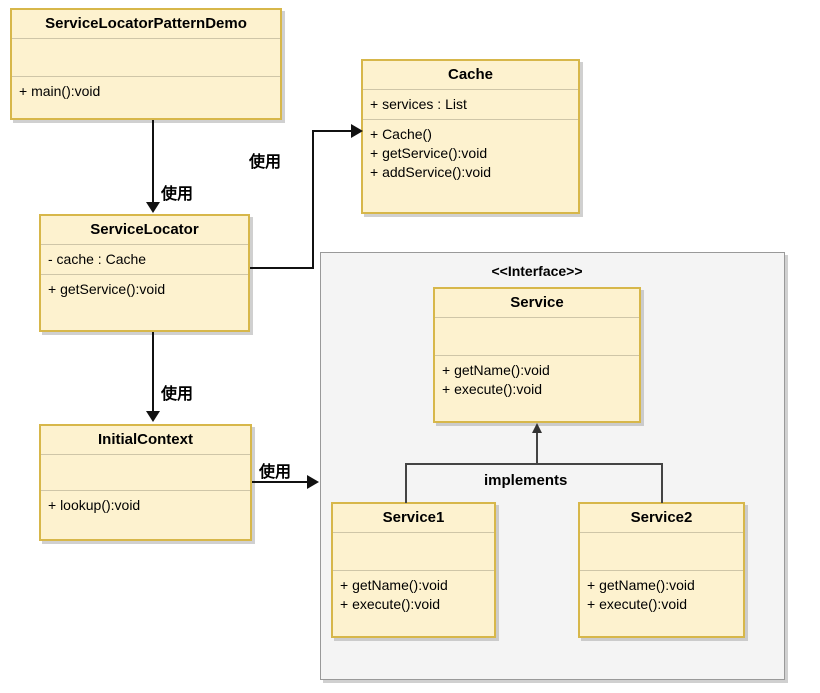 The width and height of the screenshot is (820, 693). I want to click on class-operations-service-locator: + getService():void, so click(144, 289).